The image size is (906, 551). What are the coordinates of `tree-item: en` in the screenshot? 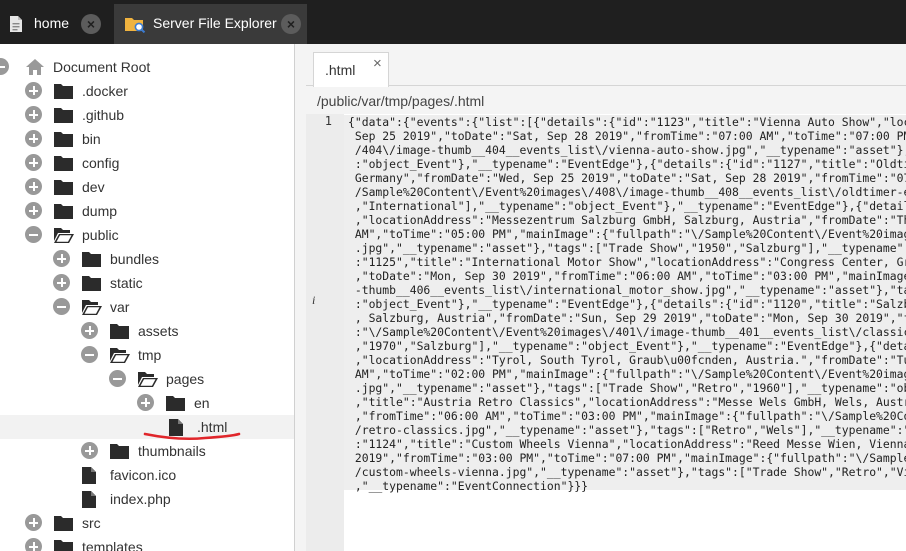 It's located at (147, 403).